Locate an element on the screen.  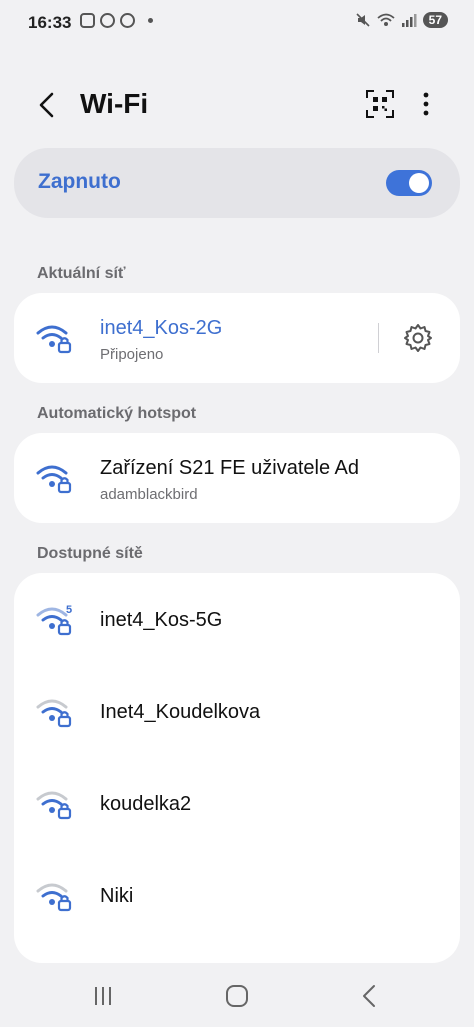
page-title: Wi-Fi is located at coordinates (114, 103).